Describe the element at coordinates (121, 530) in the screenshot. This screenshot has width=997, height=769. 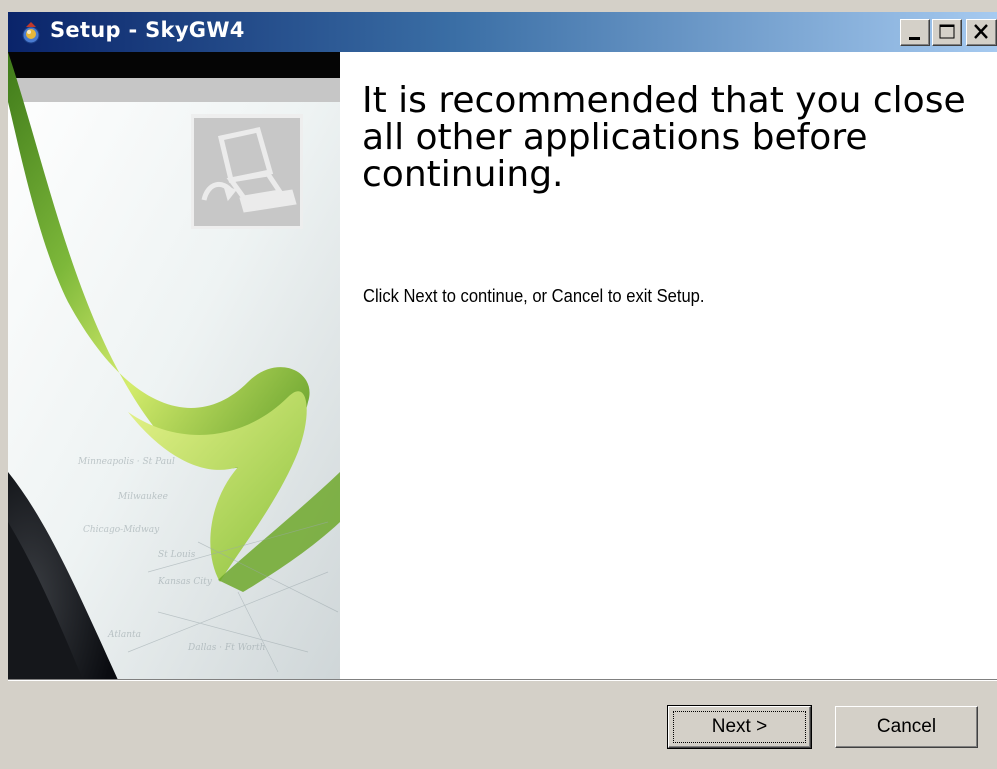
I see `svg-text: Chicago-Midway` at that location.